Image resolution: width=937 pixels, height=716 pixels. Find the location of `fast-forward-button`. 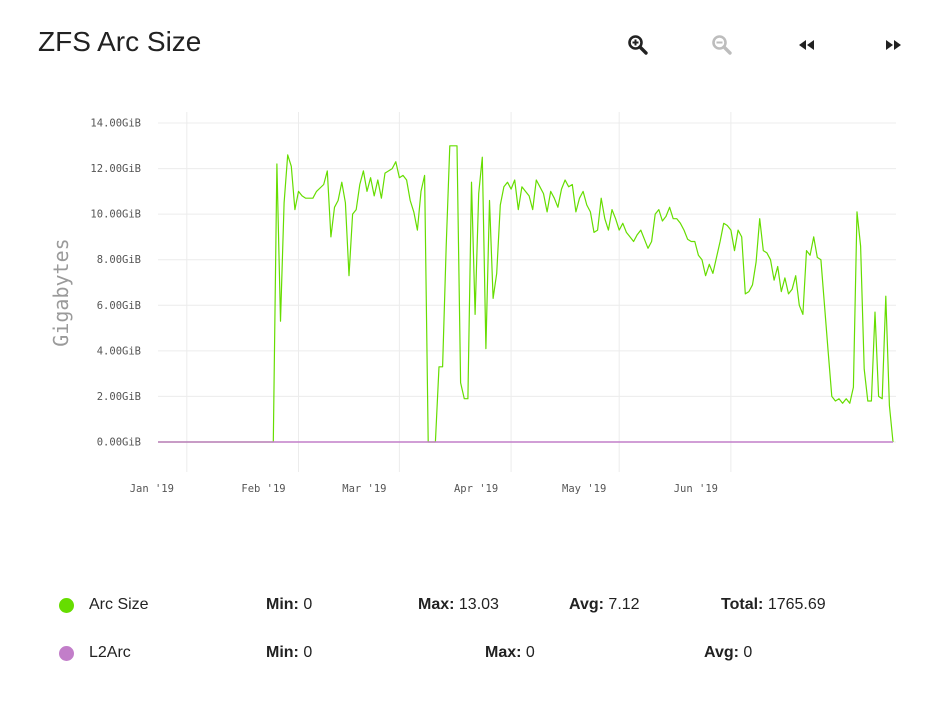

fast-forward-button is located at coordinates (893, 45).